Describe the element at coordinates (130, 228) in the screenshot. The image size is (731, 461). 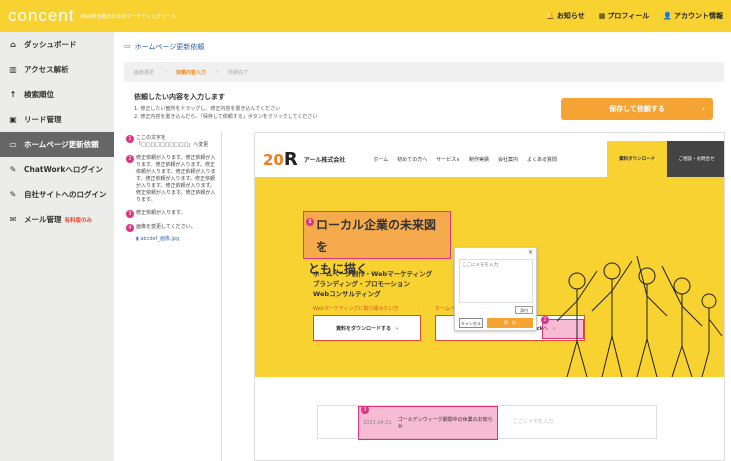
I see `note-number: 4` at that location.